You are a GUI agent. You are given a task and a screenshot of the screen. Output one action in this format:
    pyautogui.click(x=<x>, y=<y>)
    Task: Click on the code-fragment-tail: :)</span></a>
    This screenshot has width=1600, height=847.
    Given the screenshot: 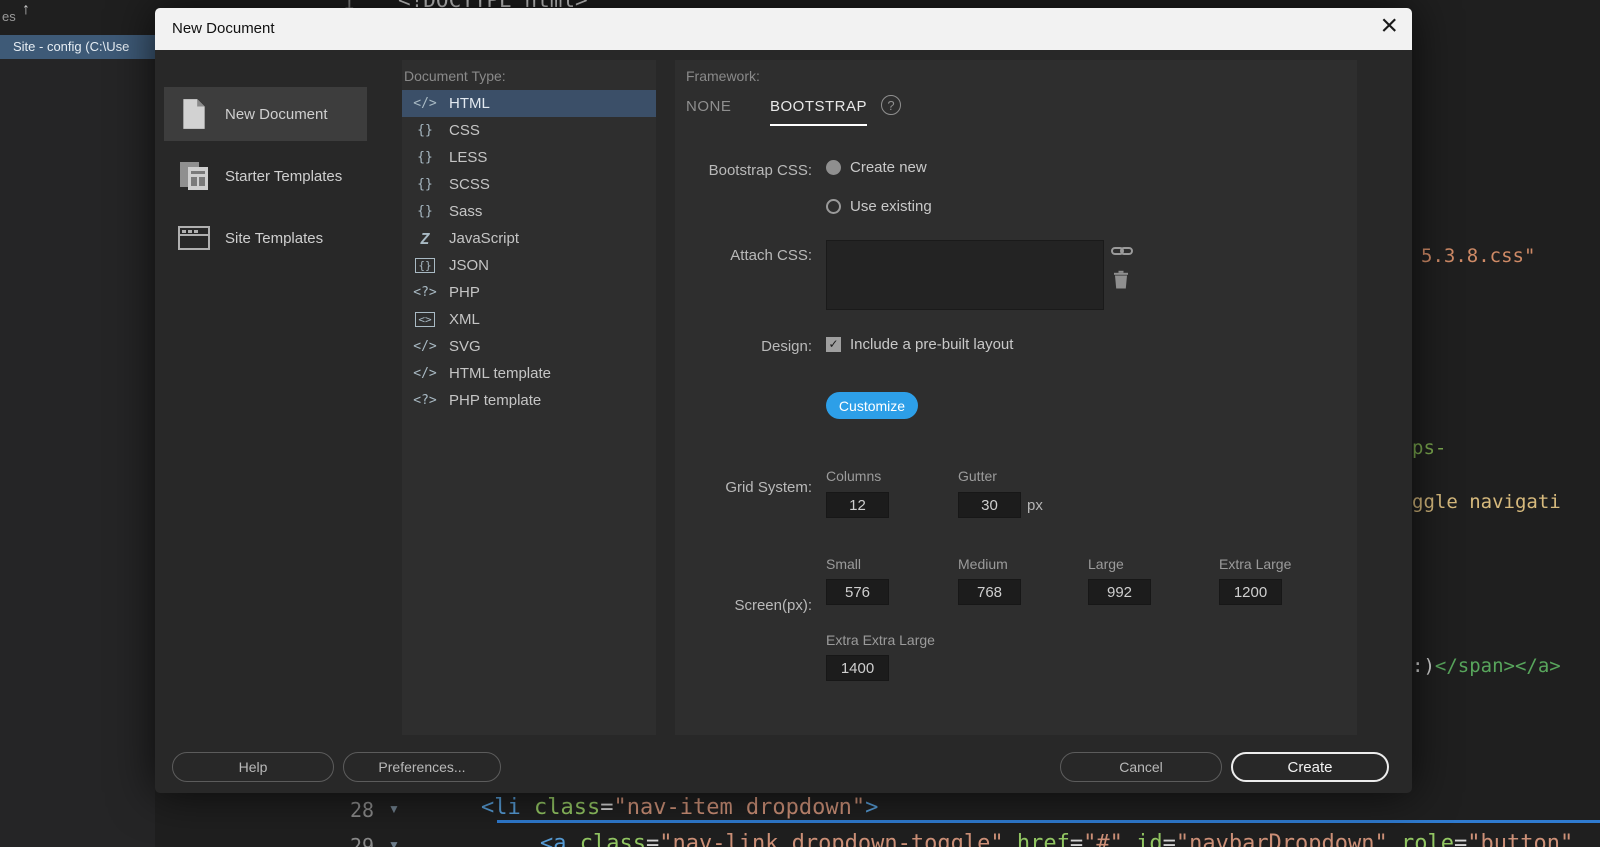 What is the action you would take?
    pyautogui.click(x=1486, y=666)
    